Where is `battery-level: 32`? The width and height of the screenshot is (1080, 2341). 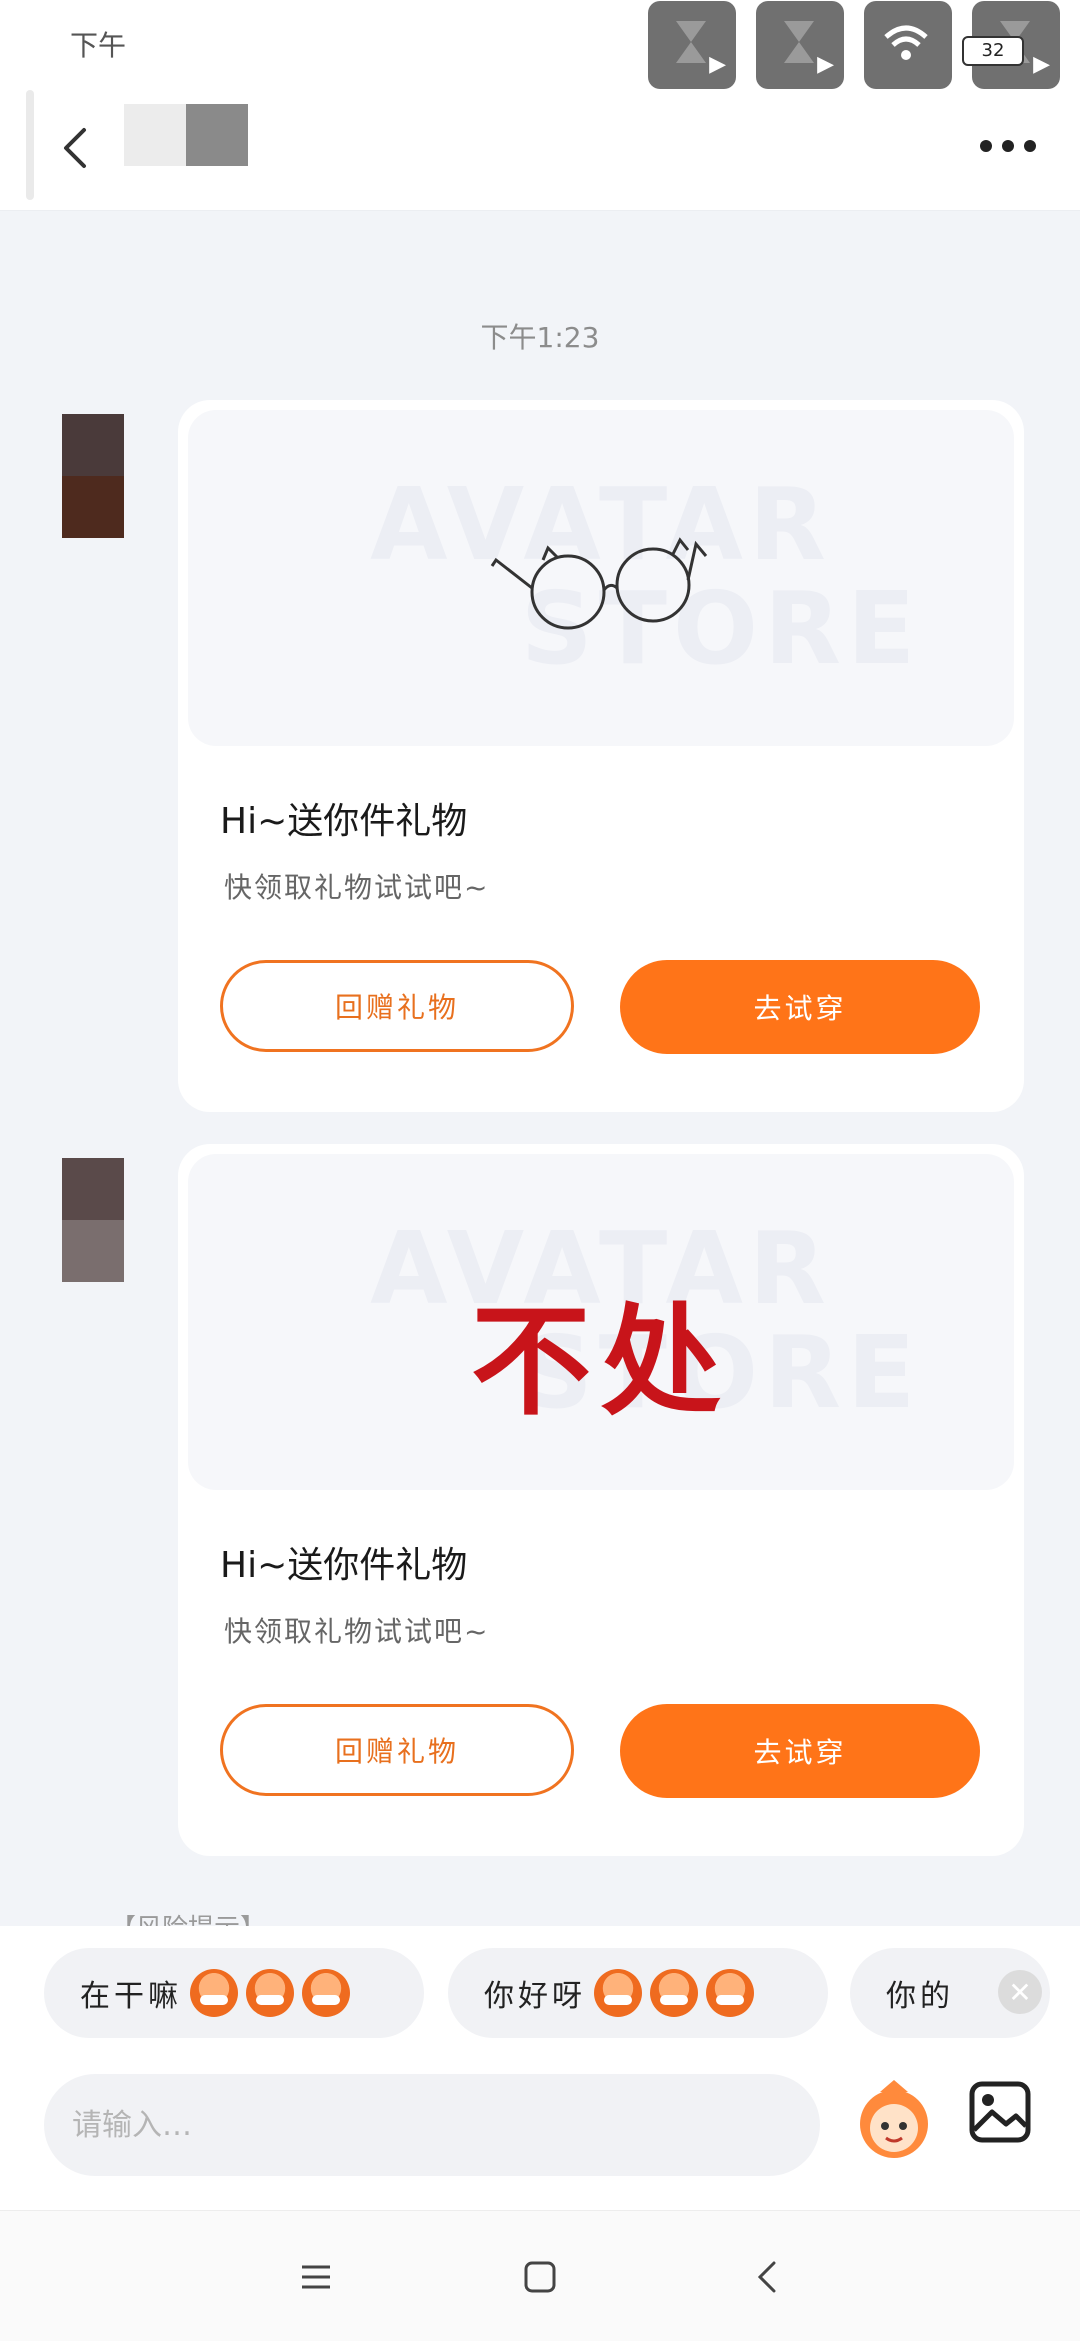
battery-level: 32 is located at coordinates (993, 50).